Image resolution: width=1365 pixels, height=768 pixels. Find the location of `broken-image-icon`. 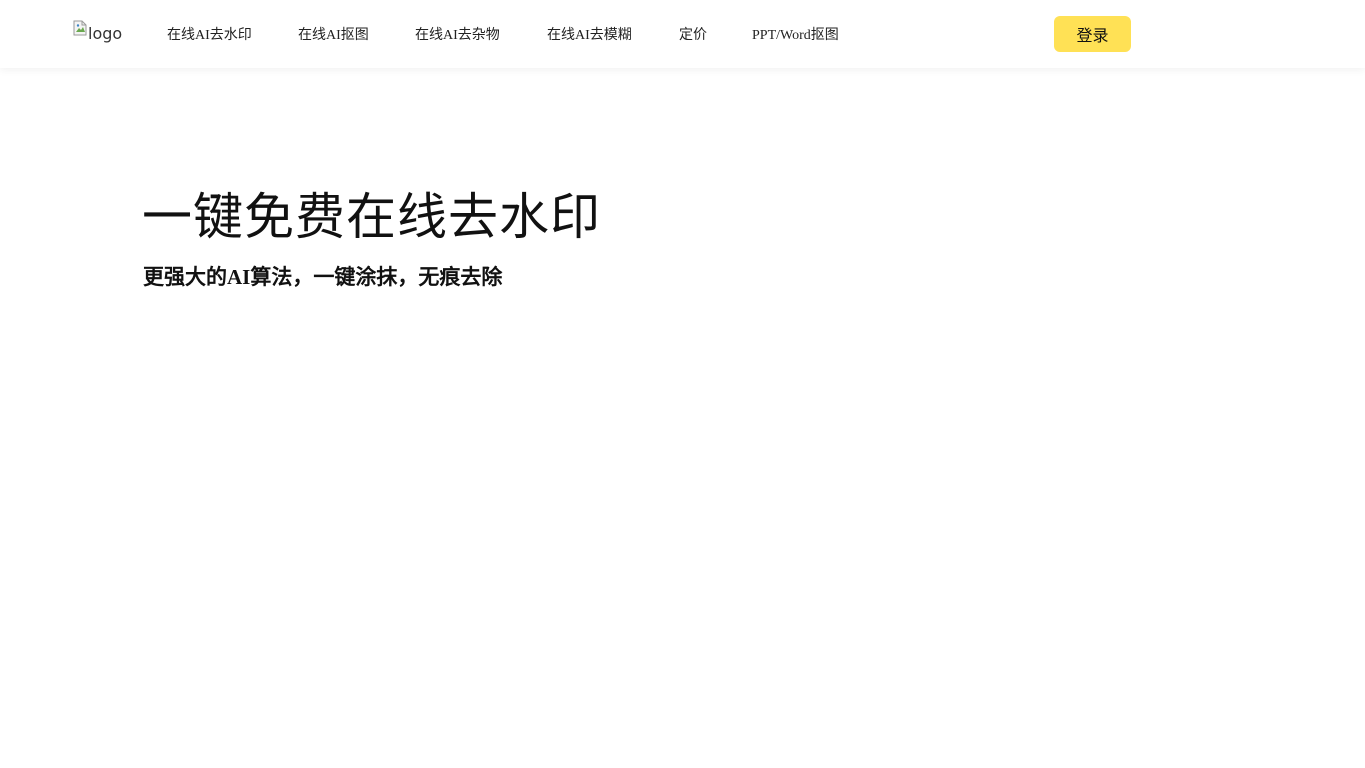

broken-image-icon is located at coordinates (80, 28).